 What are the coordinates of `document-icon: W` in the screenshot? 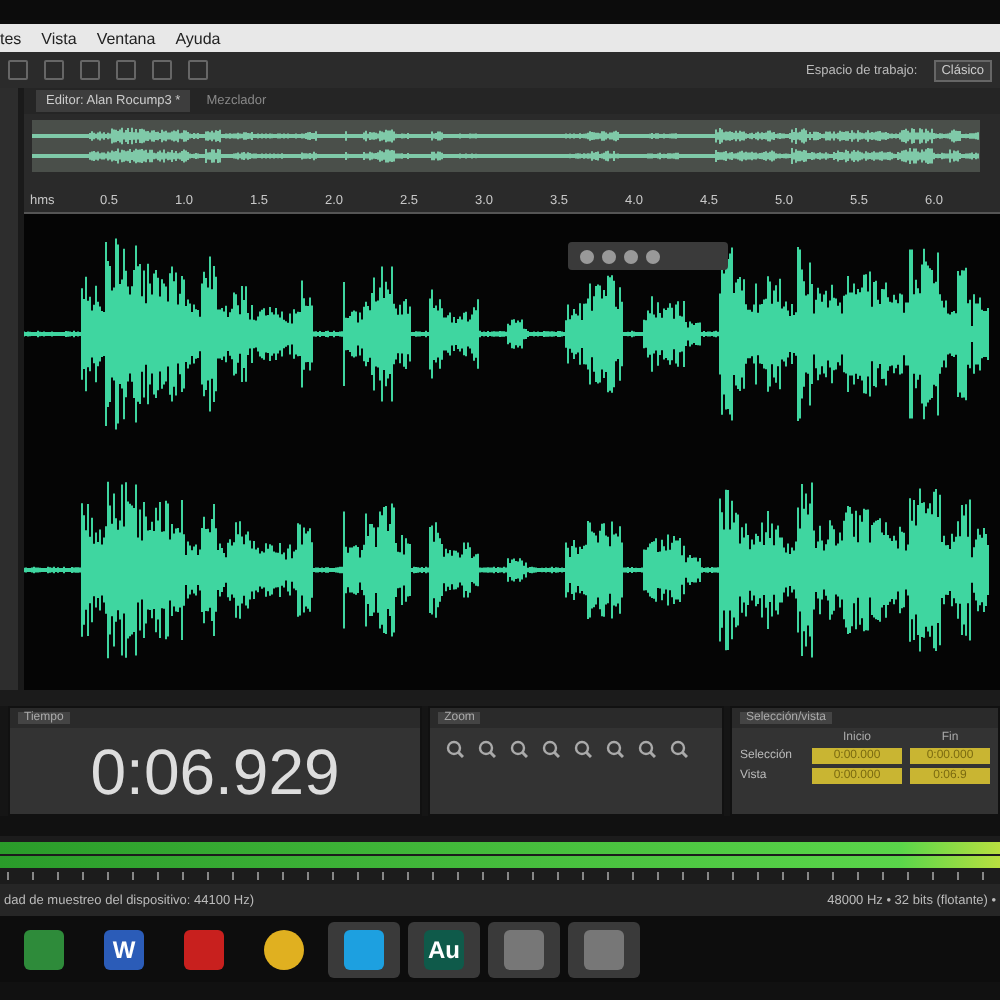 It's located at (124, 949).